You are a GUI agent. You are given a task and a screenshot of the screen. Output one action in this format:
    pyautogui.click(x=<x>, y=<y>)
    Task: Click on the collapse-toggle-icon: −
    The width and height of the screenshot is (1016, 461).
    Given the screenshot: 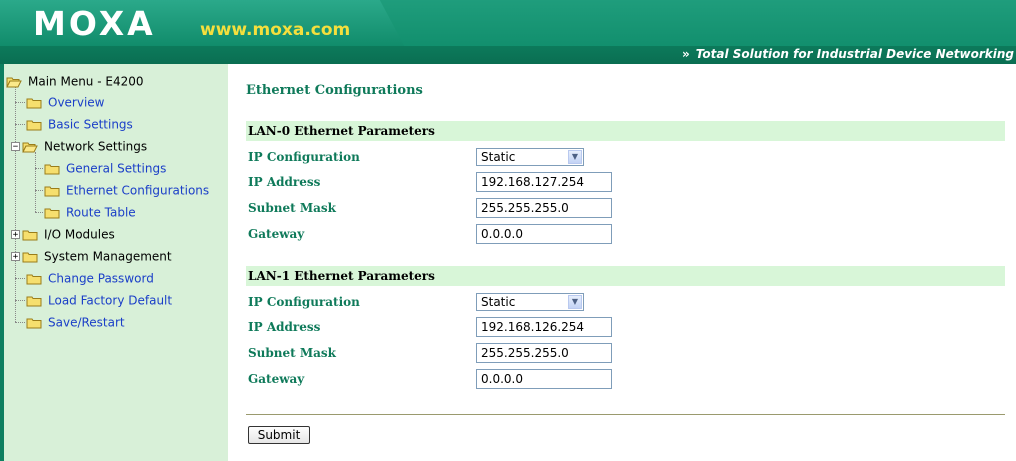 What is the action you would take?
    pyautogui.click(x=15, y=147)
    